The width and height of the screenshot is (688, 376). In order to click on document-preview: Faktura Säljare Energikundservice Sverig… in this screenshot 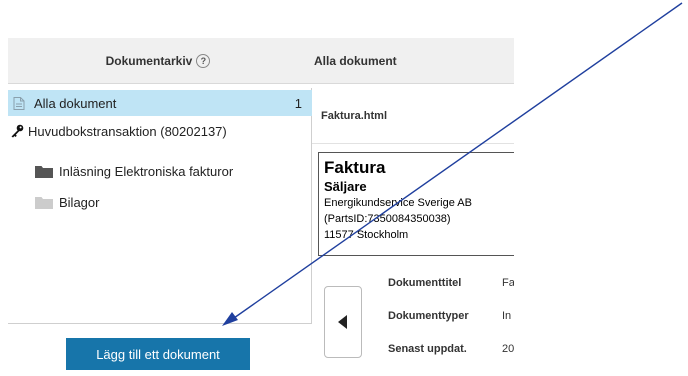, I will do `click(416, 204)`.